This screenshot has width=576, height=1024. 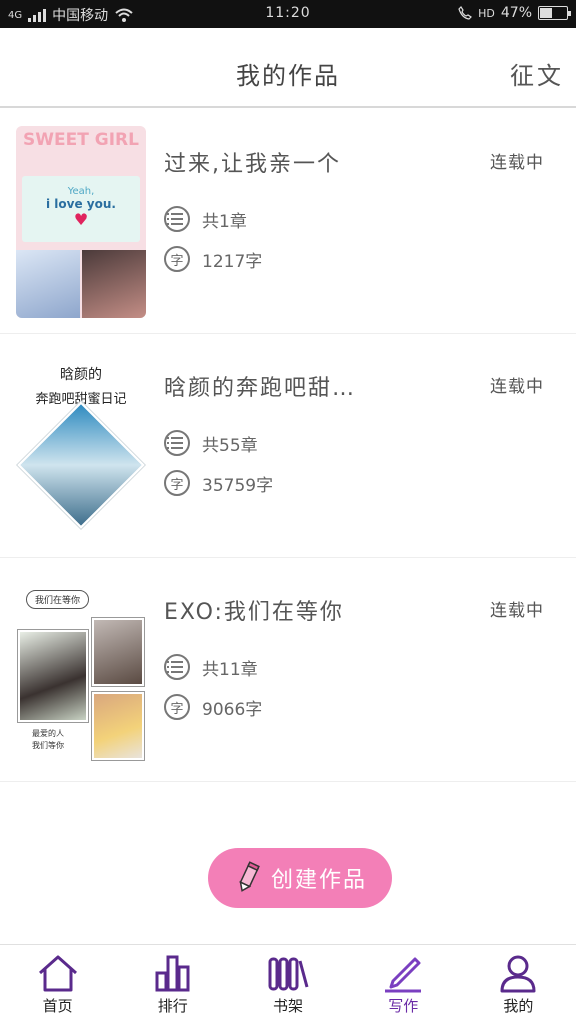 I want to click on create-work-button: 创建作品, so click(x=300, y=878).